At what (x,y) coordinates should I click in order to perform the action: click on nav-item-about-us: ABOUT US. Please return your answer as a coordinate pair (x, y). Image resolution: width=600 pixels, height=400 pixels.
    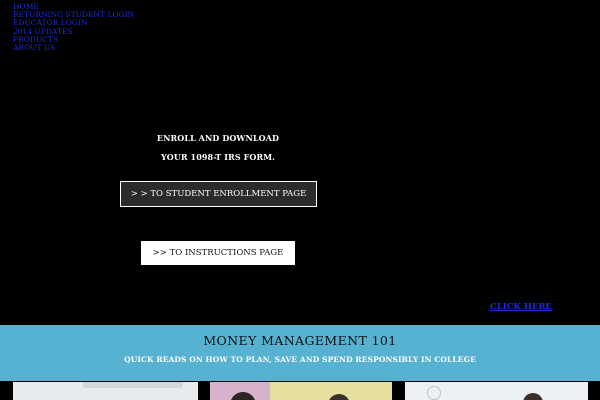
    Looking at the image, I should click on (73, 46).